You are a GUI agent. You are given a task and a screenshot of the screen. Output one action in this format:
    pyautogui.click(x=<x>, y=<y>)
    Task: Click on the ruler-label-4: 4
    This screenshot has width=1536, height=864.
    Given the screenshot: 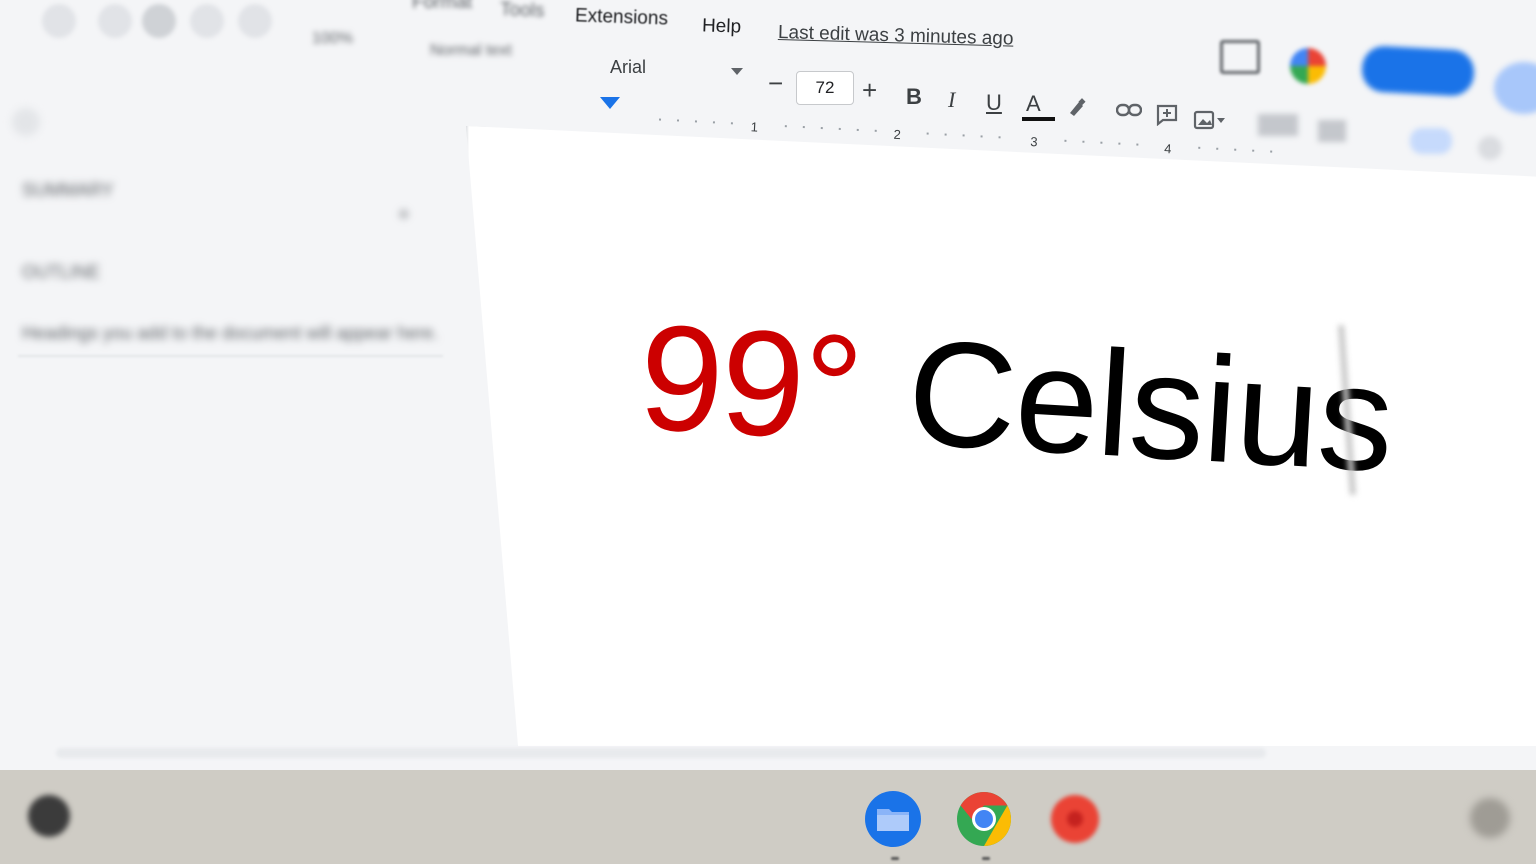 What is the action you would take?
    pyautogui.click(x=1167, y=148)
    